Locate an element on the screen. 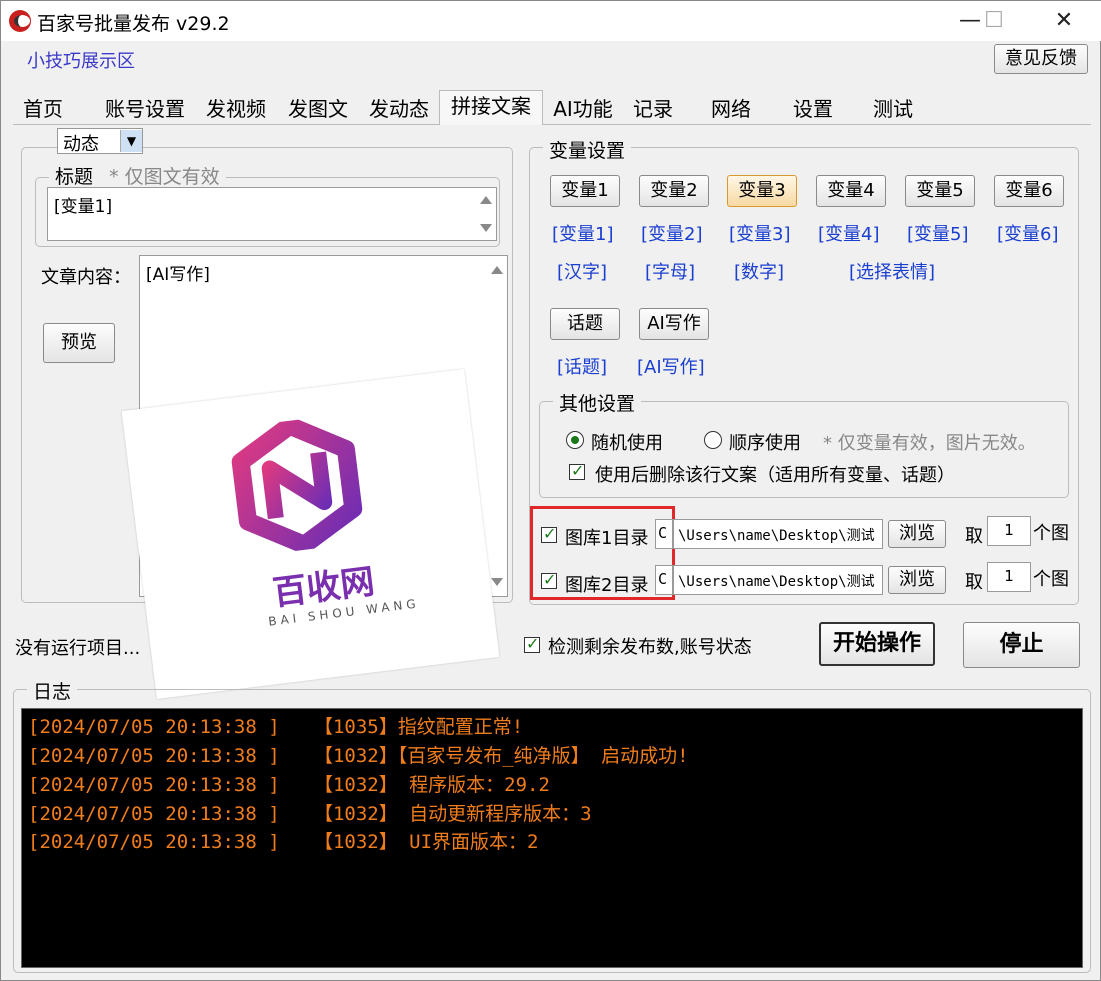  sequential-radio is located at coordinates (713, 440).